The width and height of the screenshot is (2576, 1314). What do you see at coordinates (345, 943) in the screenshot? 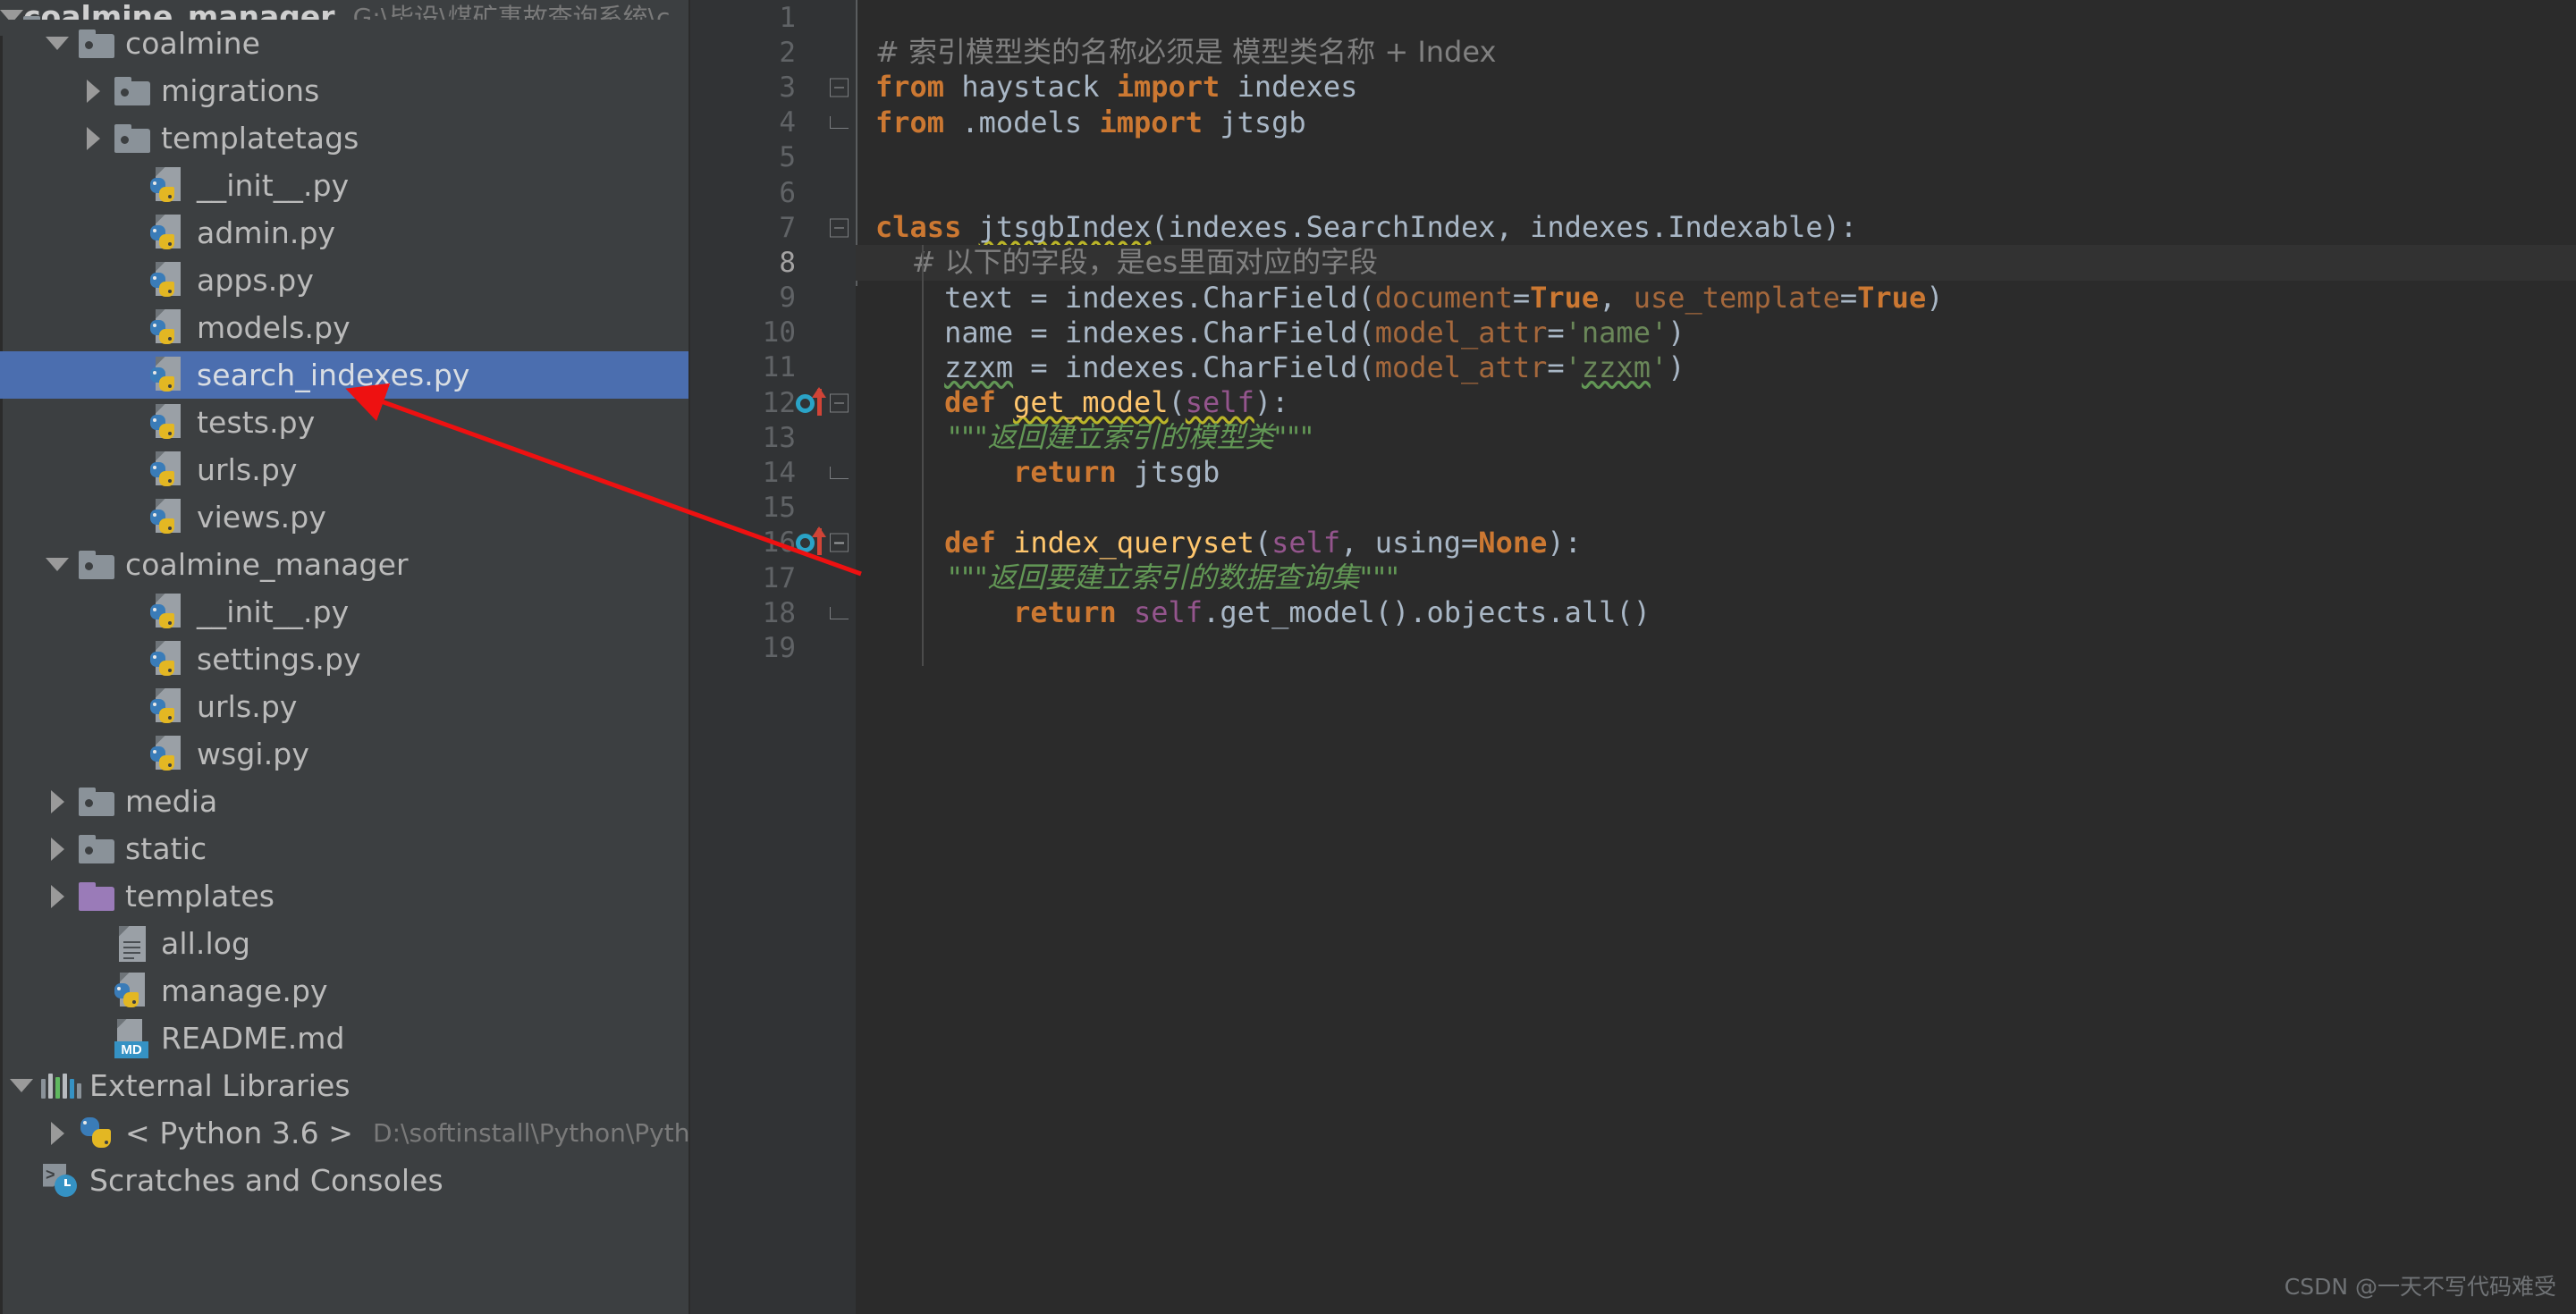
I see `tree-row-all-log: all.log` at bounding box center [345, 943].